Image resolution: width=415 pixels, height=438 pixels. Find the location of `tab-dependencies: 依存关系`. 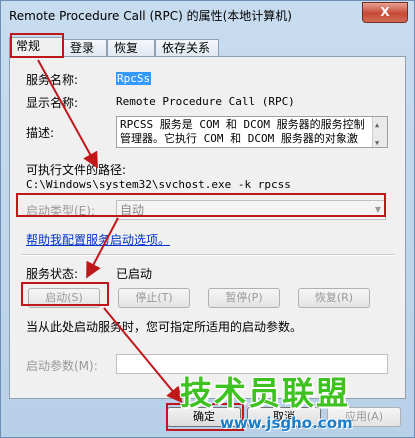

tab-dependencies: 依存关系 is located at coordinates (187, 48).